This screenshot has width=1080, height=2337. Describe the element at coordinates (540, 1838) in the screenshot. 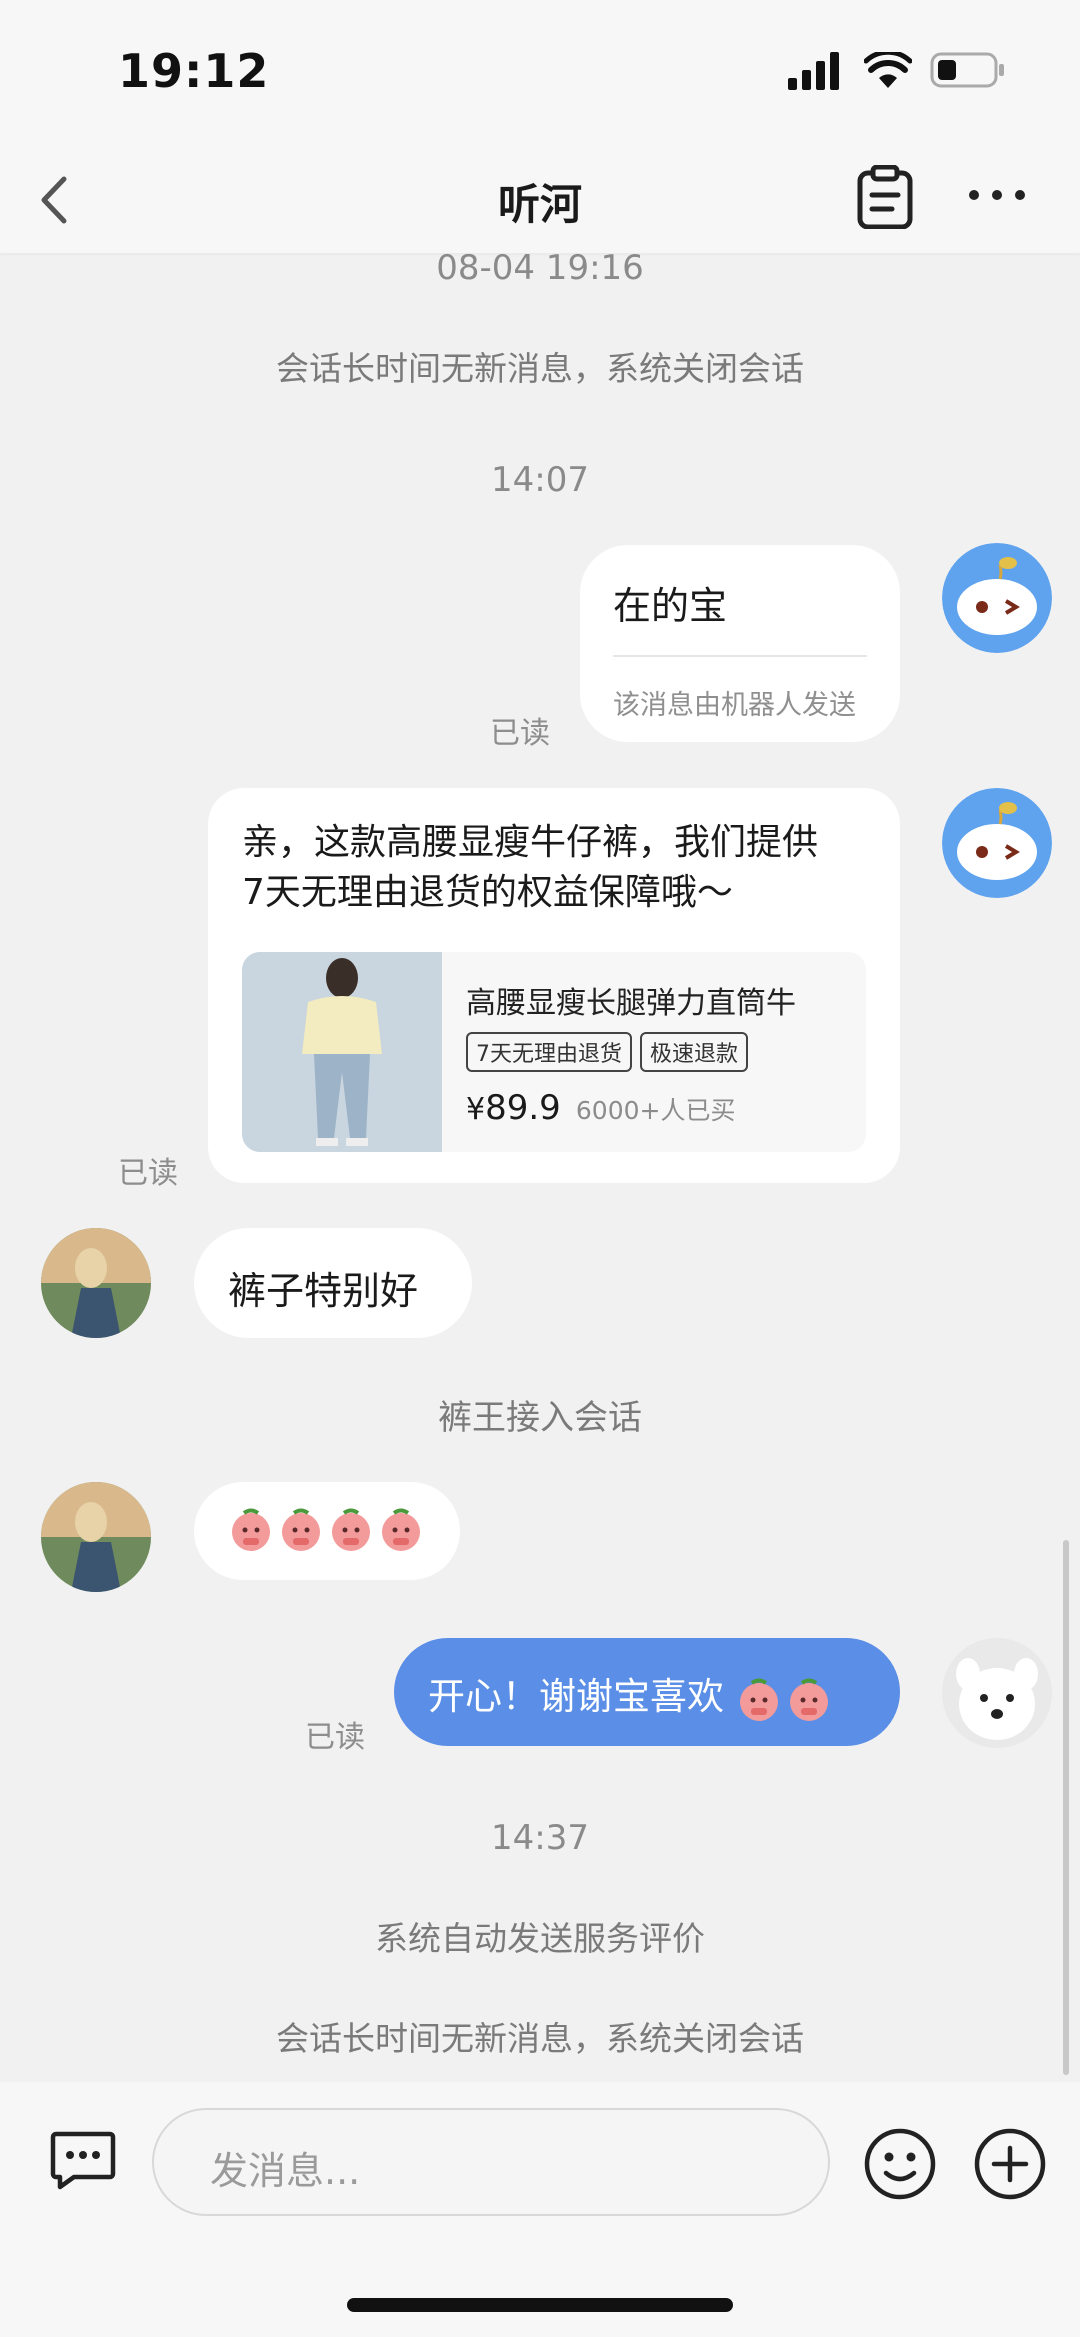

I see `timestamp: 14:37` at that location.